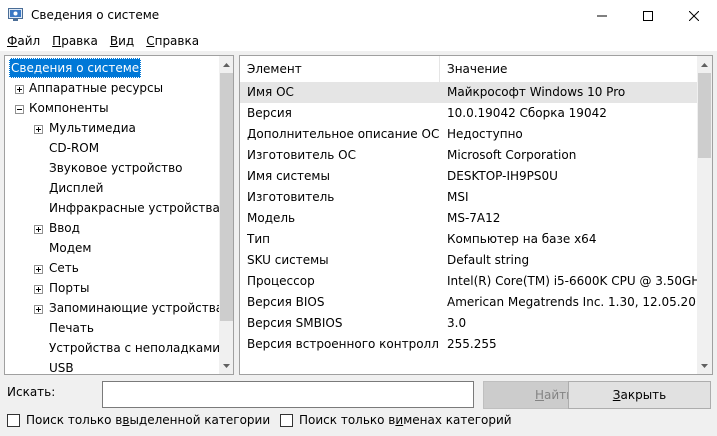 This screenshot has height=436, width=717. What do you see at coordinates (269, 113) in the screenshot?
I see `row-key: Версия` at bounding box center [269, 113].